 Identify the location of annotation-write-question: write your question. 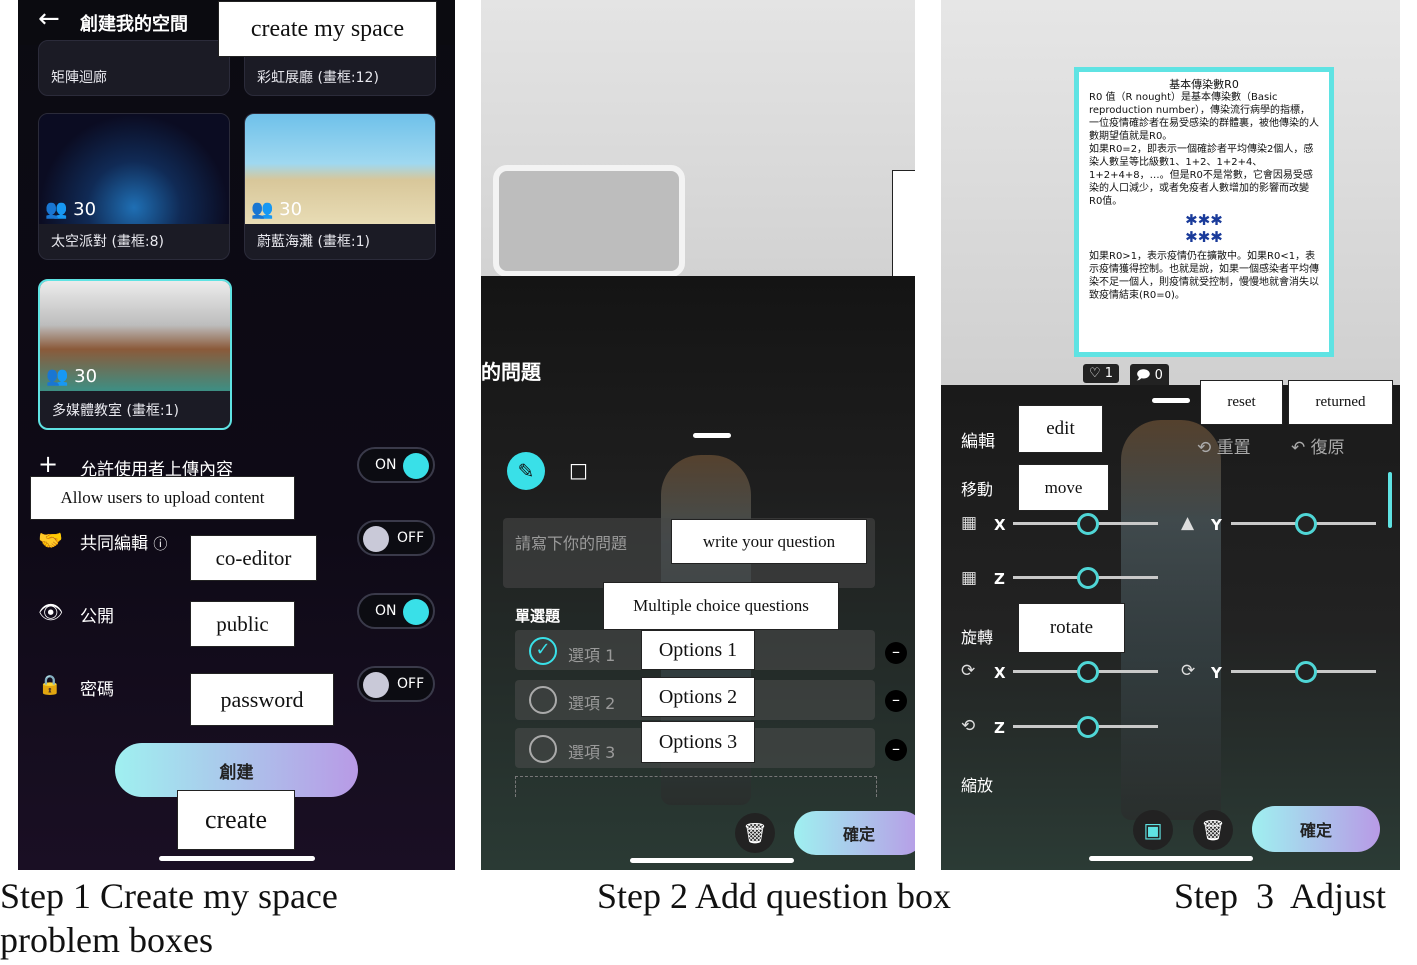
(769, 541).